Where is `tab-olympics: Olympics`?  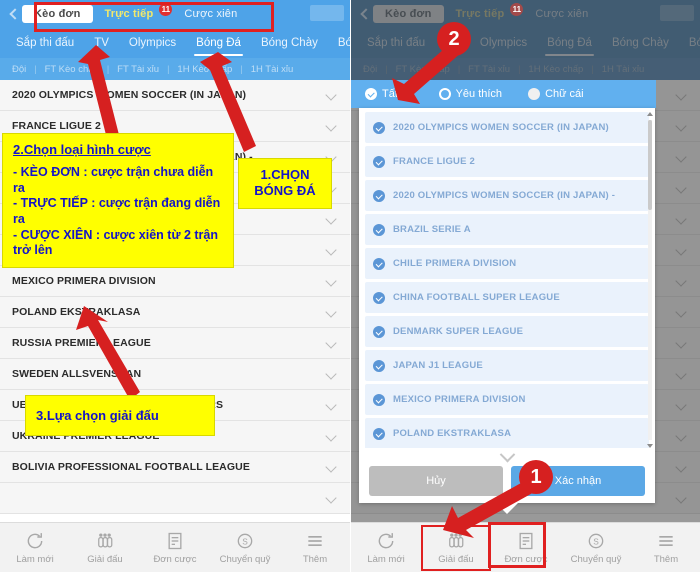 tab-olympics: Olympics is located at coordinates (152, 43).